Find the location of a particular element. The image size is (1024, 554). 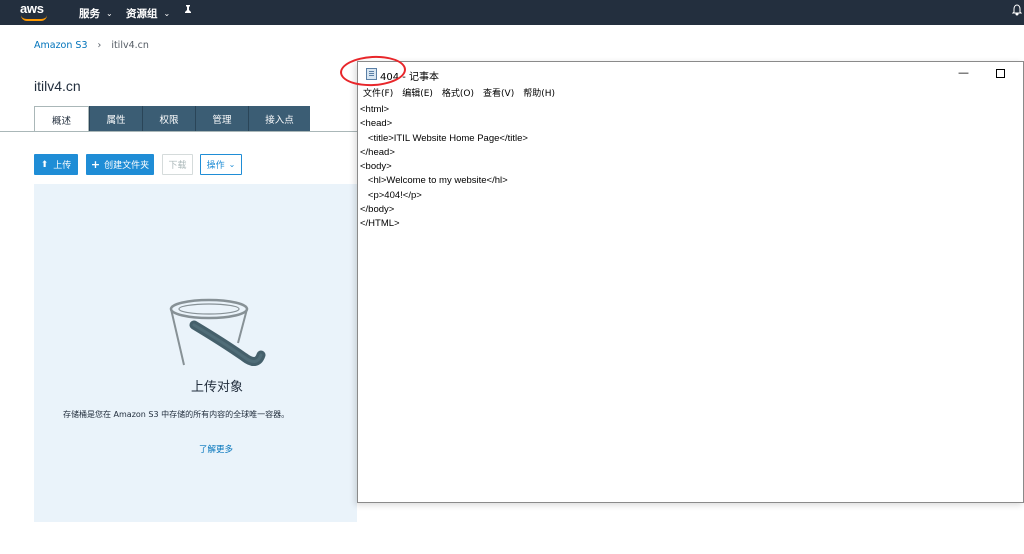

upload-button: ⬆ 上传 is located at coordinates (56, 164).